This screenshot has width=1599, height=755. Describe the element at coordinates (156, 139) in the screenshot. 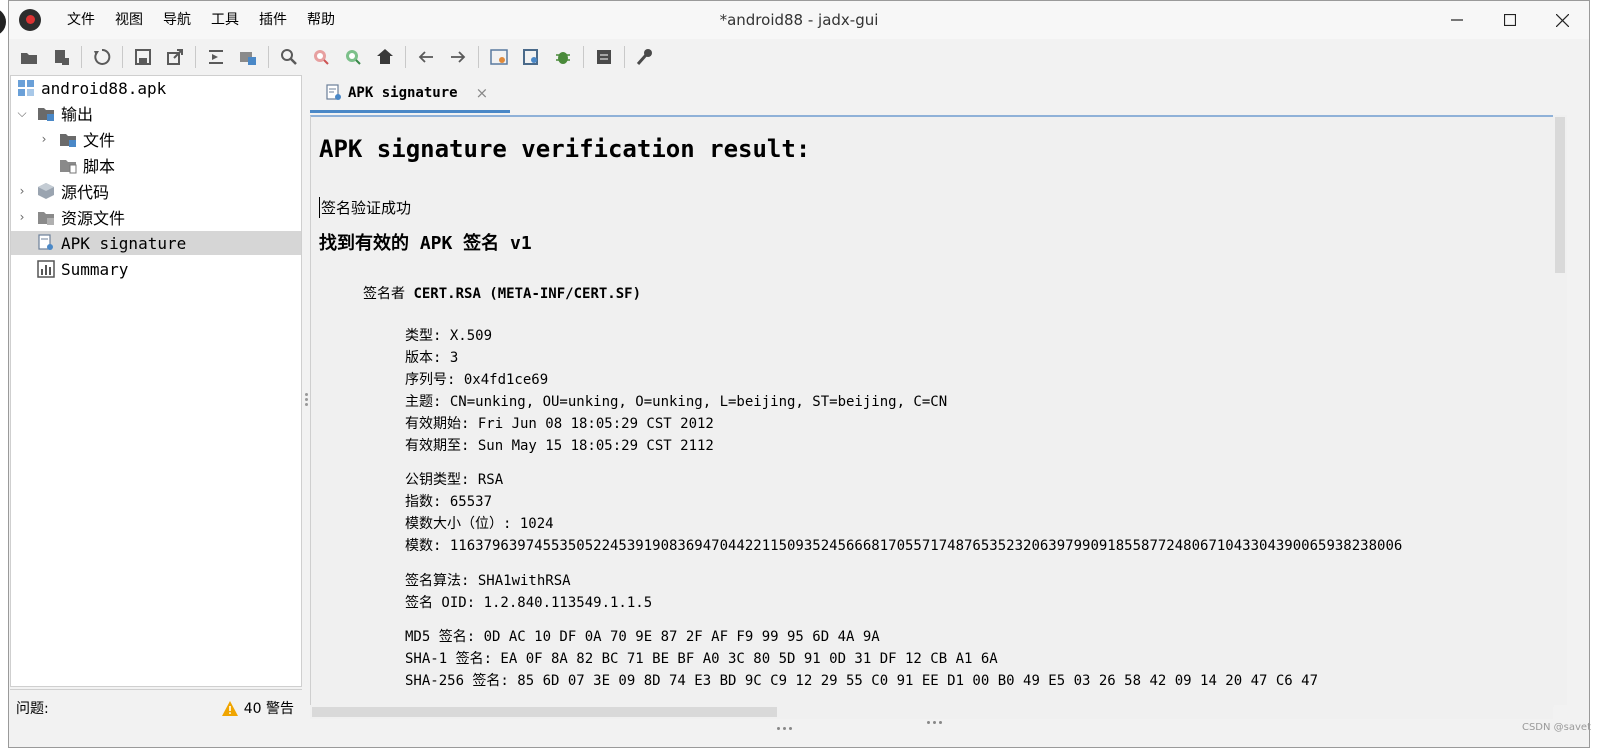

I see `tree-item-files: › 文件` at that location.